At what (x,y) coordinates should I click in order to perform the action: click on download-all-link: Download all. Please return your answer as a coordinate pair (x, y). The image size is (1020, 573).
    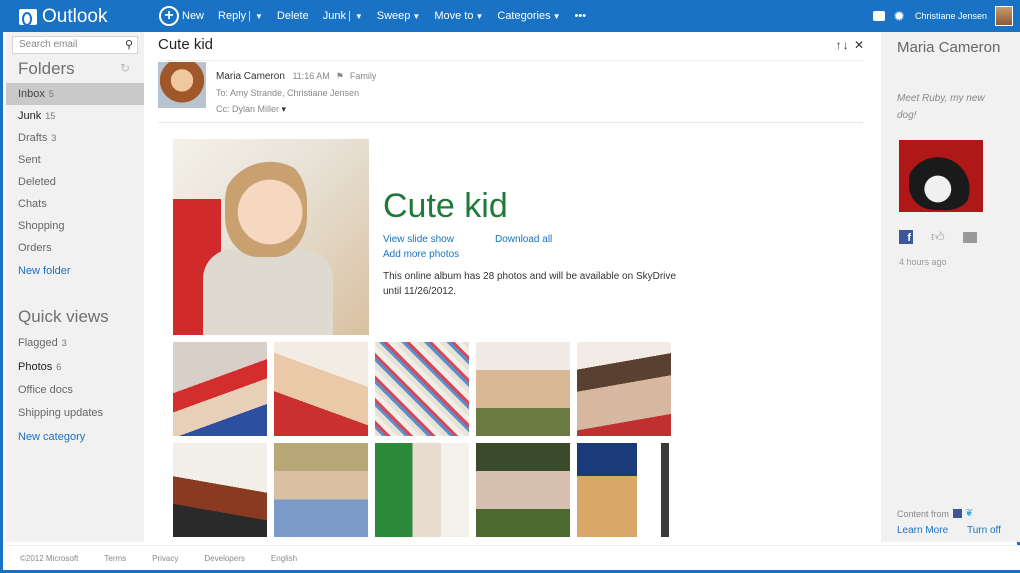
    Looking at the image, I should click on (523, 239).